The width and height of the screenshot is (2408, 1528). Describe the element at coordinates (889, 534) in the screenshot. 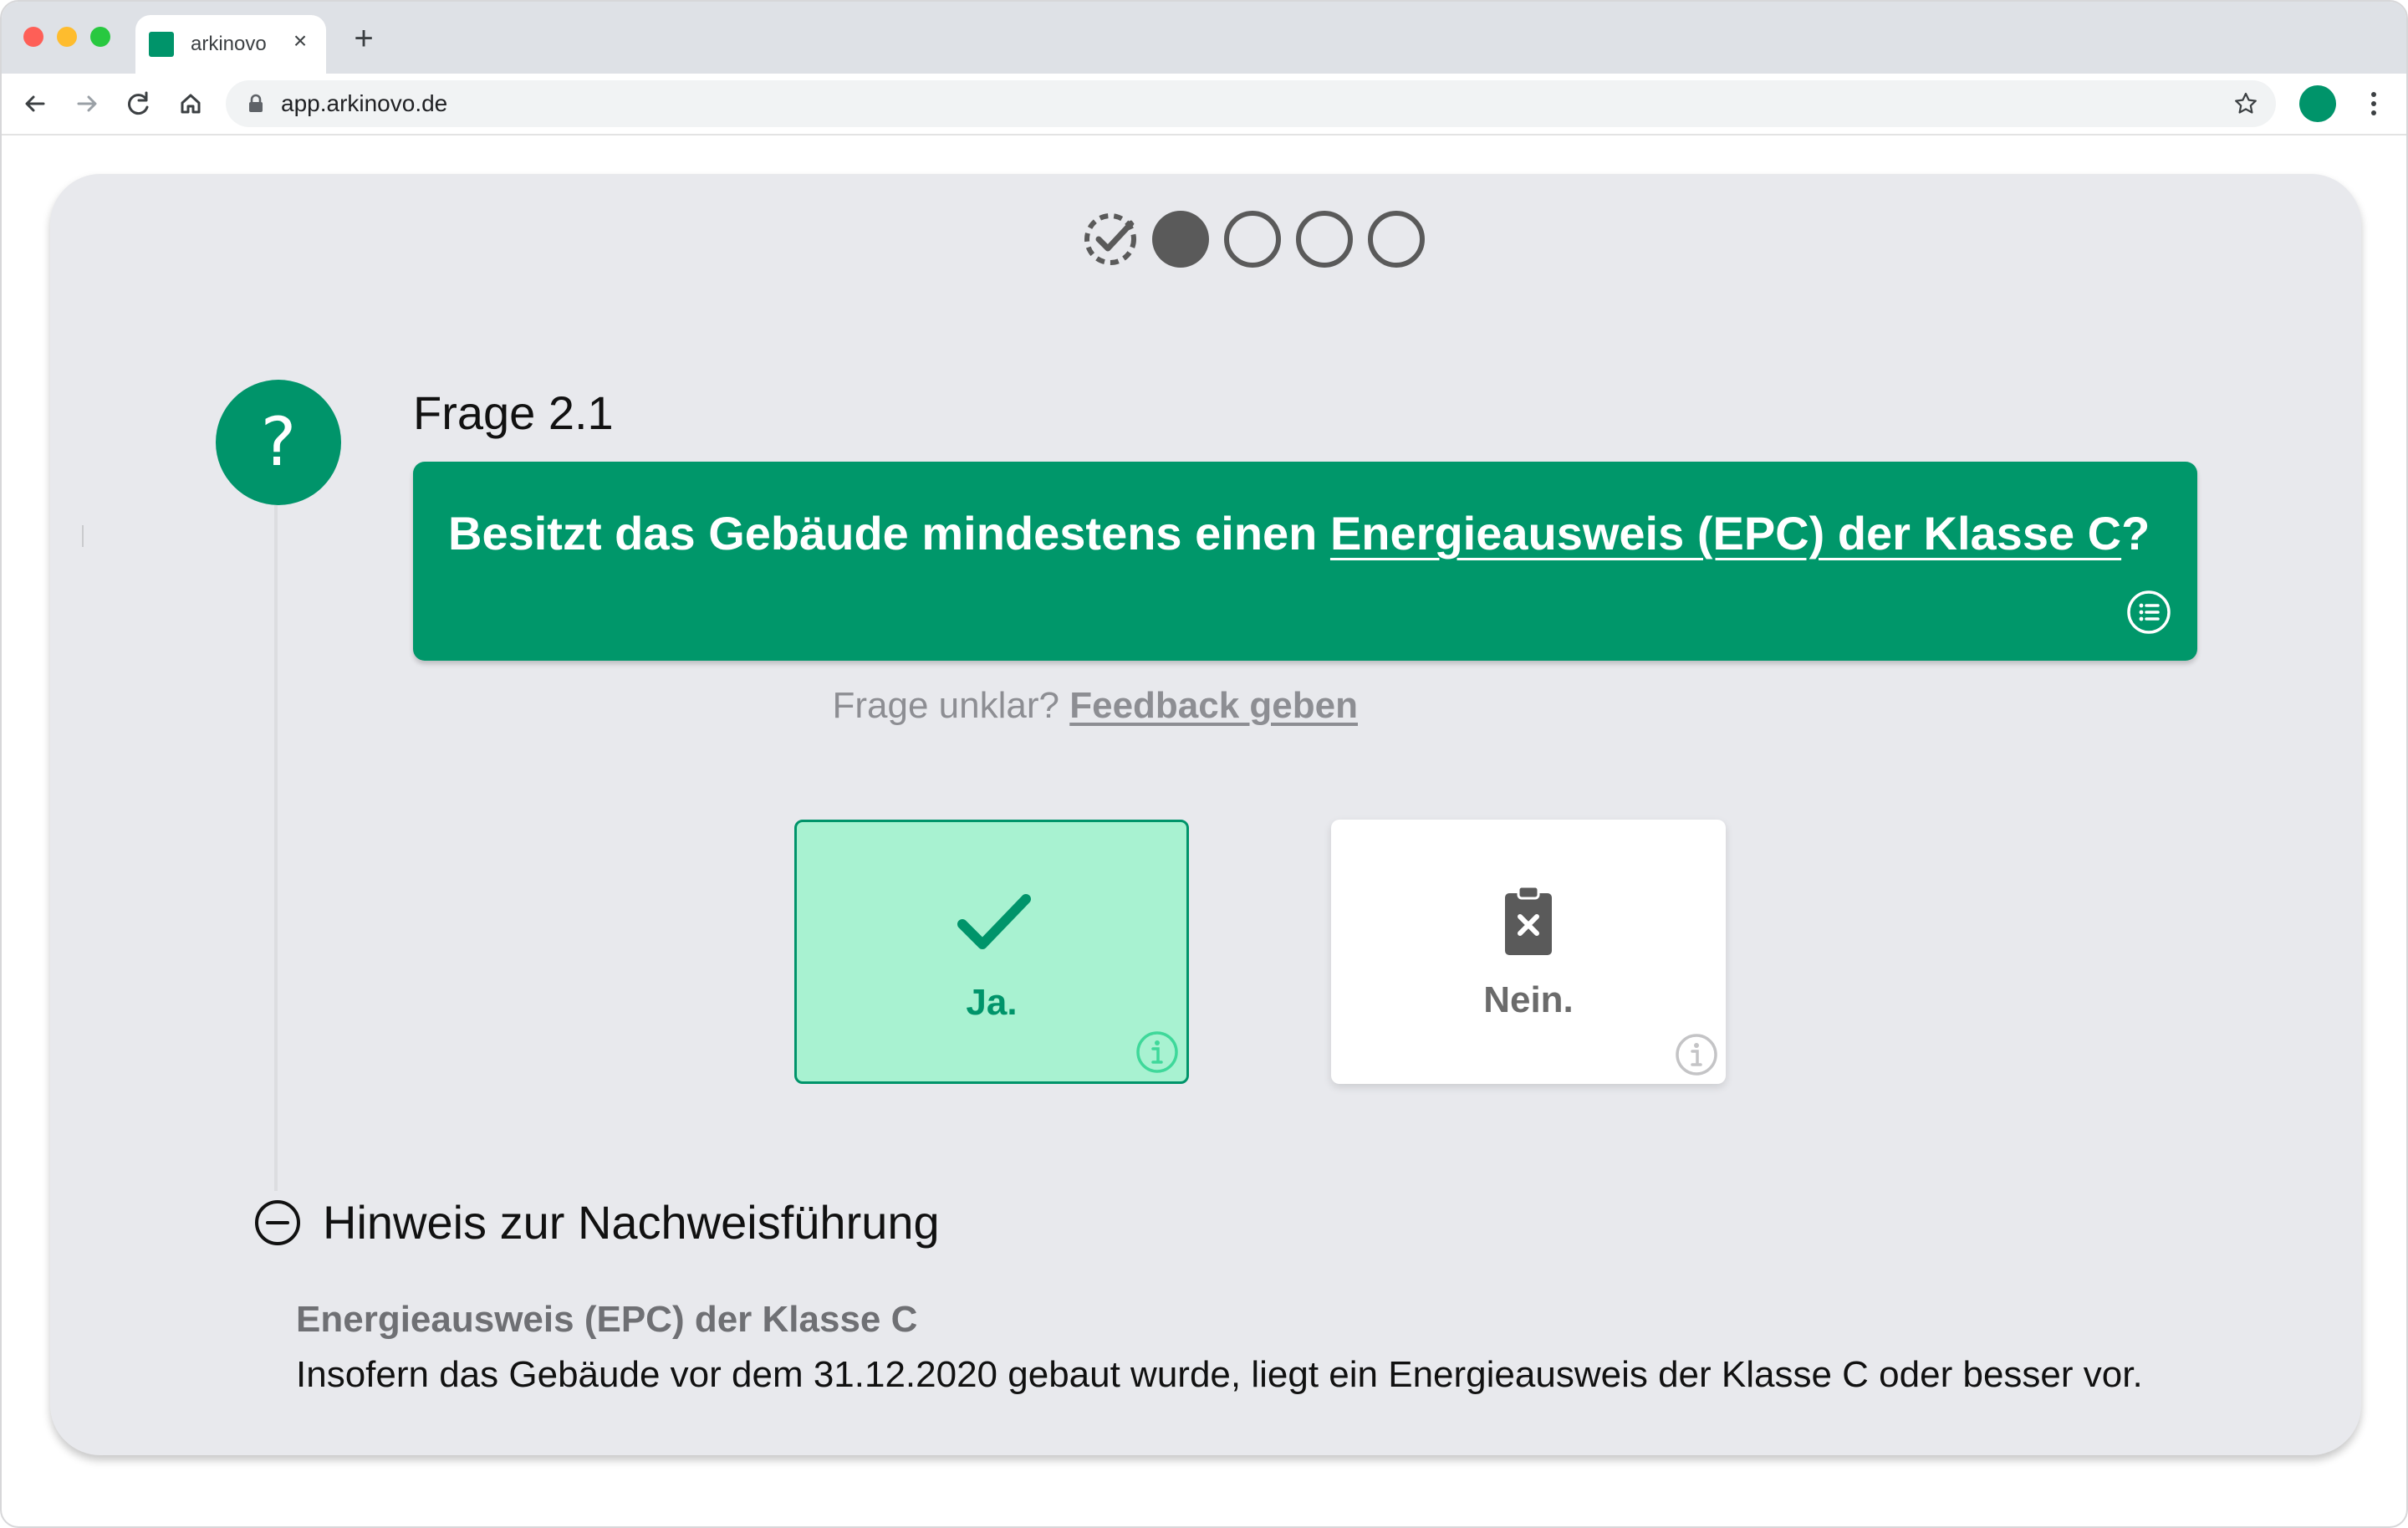

I see `question-text-start: Besitzt das Gebäude mindestens einen` at that location.